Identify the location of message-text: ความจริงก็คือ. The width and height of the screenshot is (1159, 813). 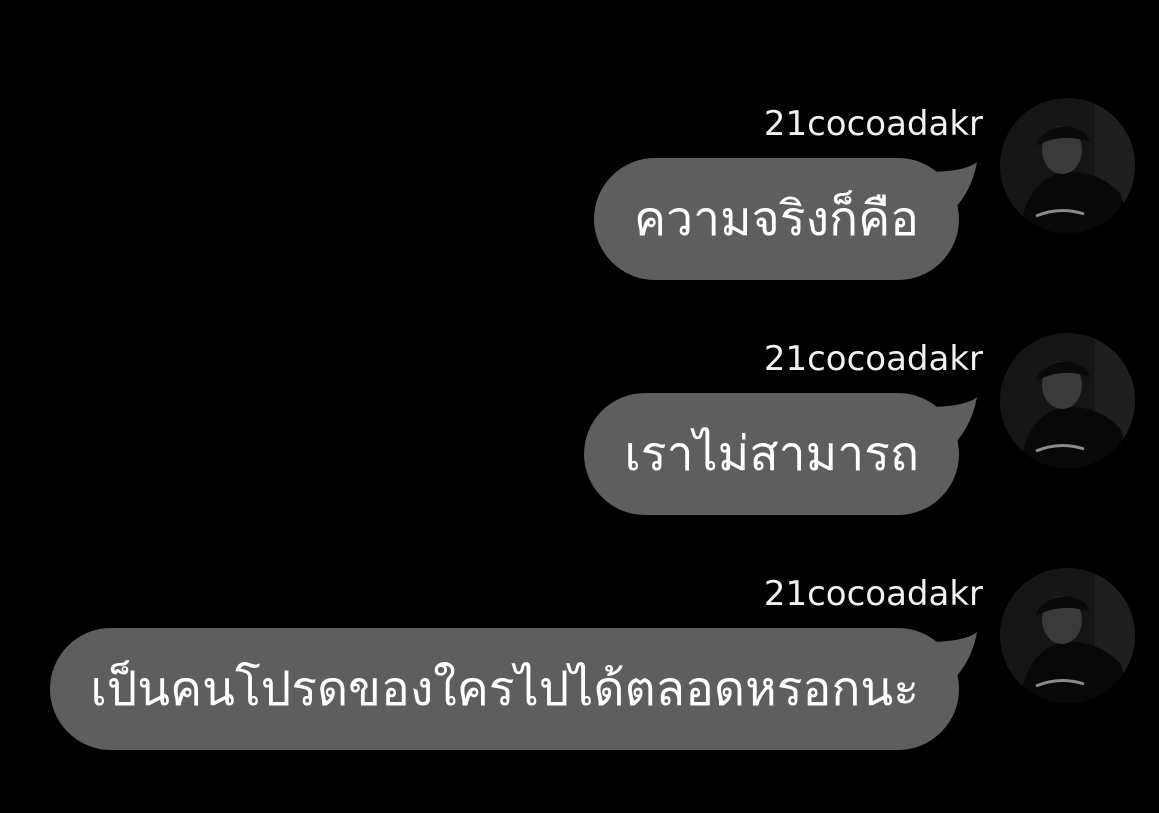
(776, 219).